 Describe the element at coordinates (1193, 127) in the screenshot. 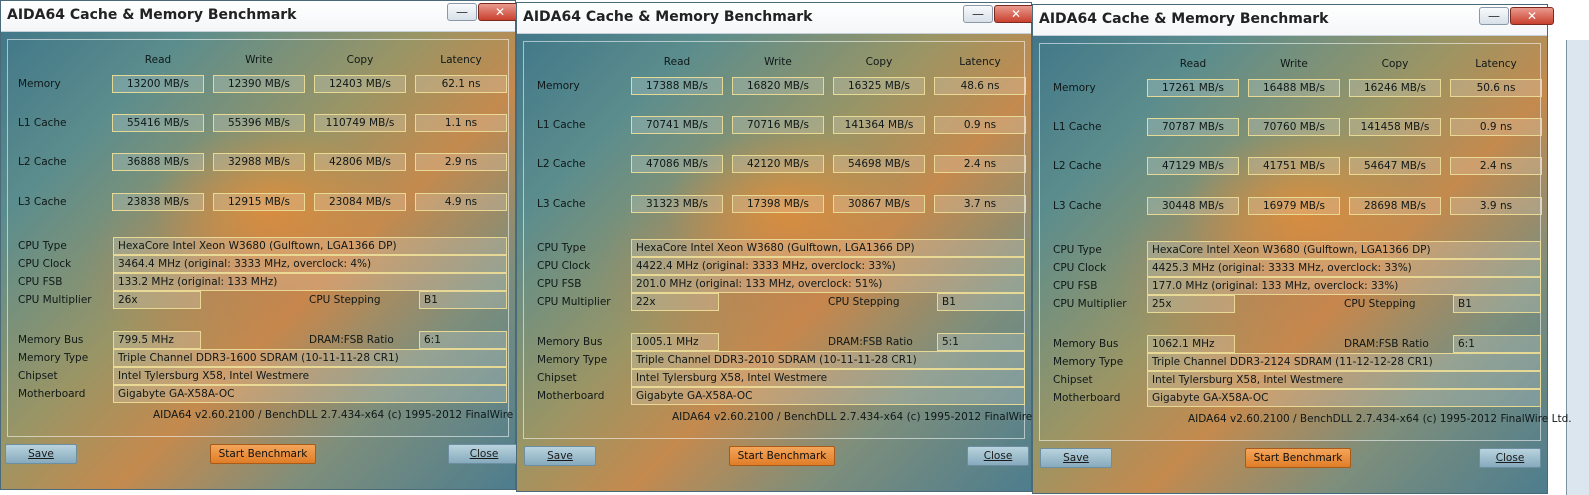

I see `l1-read-field: 70787 MB/s` at that location.